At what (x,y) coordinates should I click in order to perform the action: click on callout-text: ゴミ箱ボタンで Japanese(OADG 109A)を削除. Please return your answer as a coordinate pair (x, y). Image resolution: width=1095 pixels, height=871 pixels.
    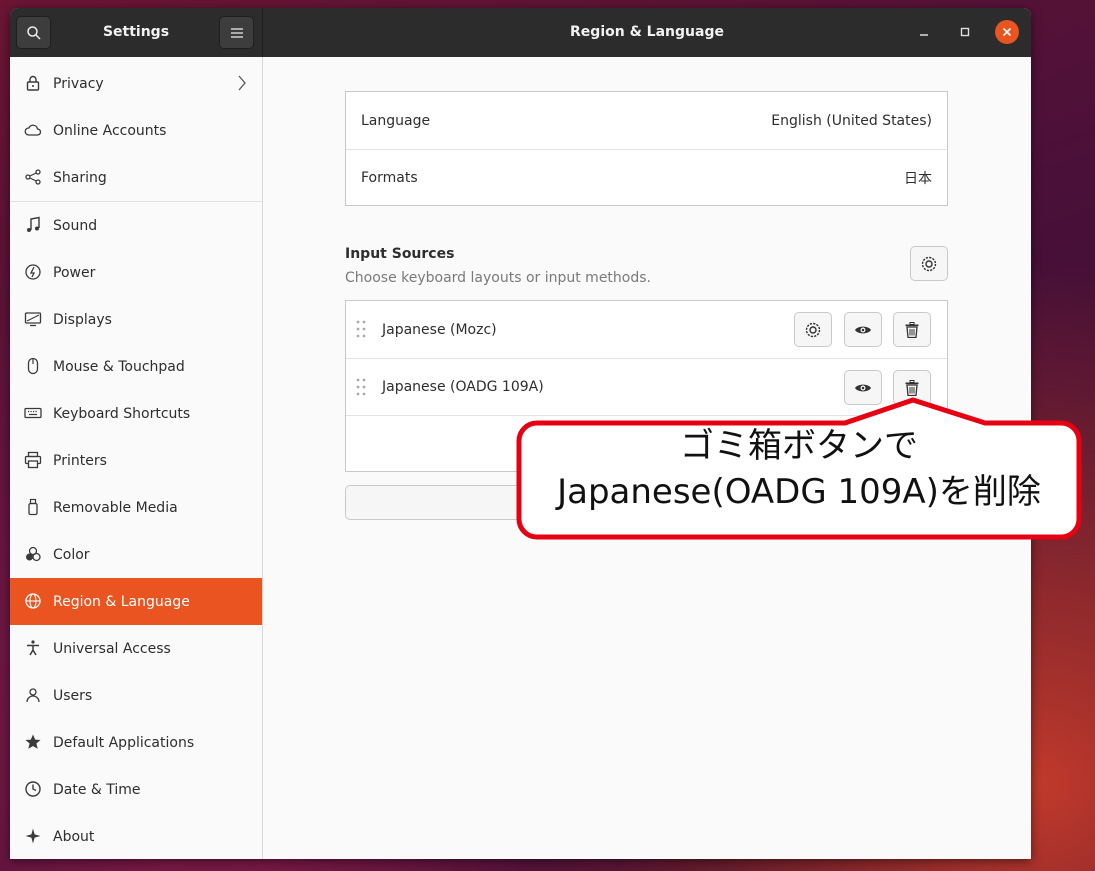
    Looking at the image, I should click on (799, 469).